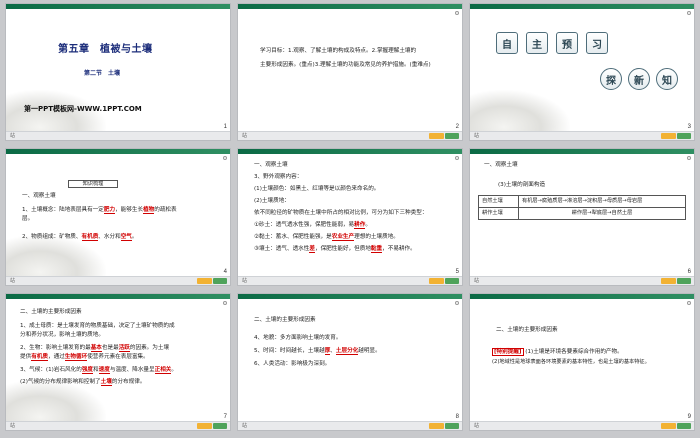  I want to click on profile-subheading: (3)土壤的剖面构造, so click(522, 185).